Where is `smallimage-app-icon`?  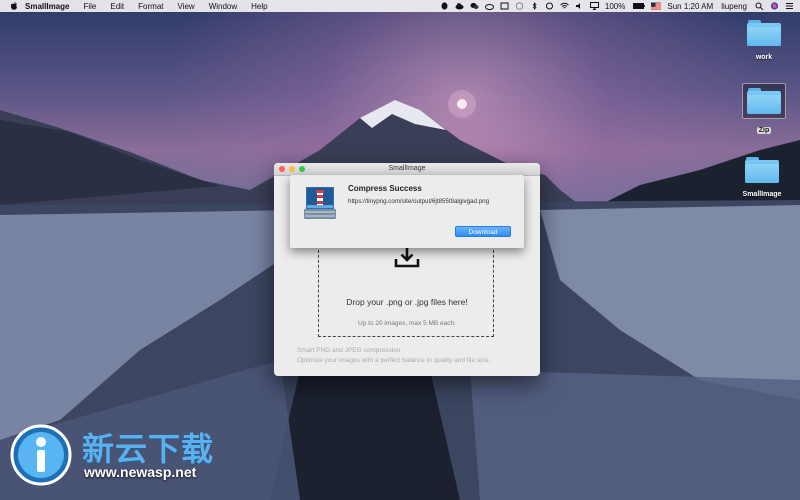 smallimage-app-icon is located at coordinates (320, 203).